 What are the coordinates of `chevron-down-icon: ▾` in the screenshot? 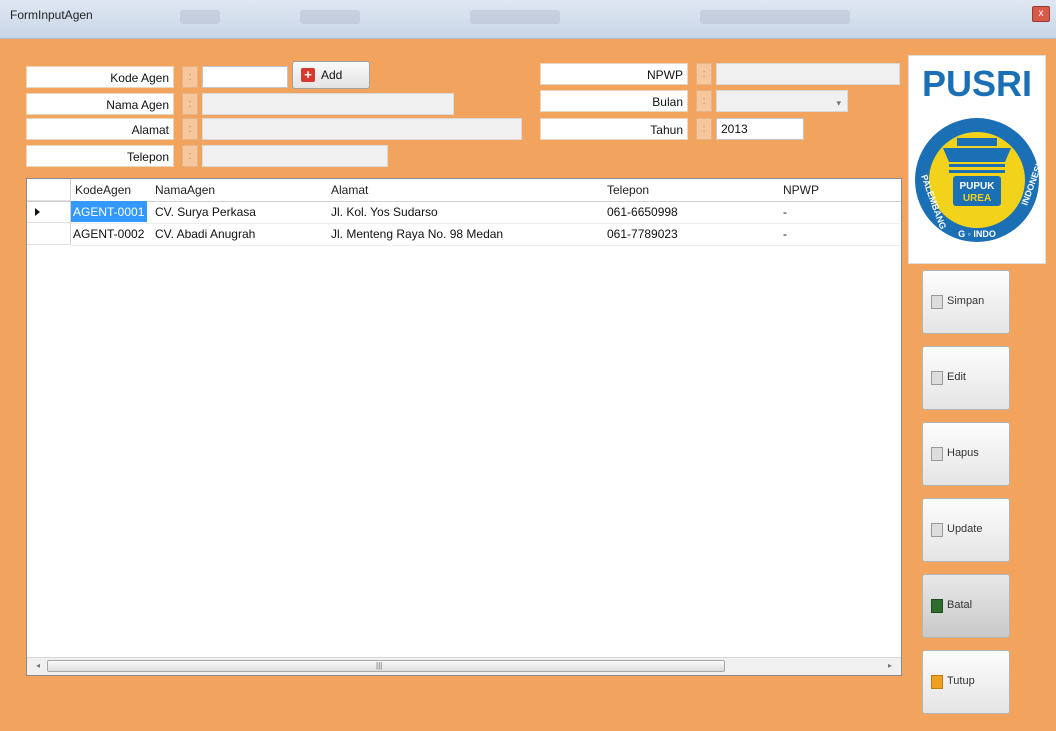 It's located at (838, 103).